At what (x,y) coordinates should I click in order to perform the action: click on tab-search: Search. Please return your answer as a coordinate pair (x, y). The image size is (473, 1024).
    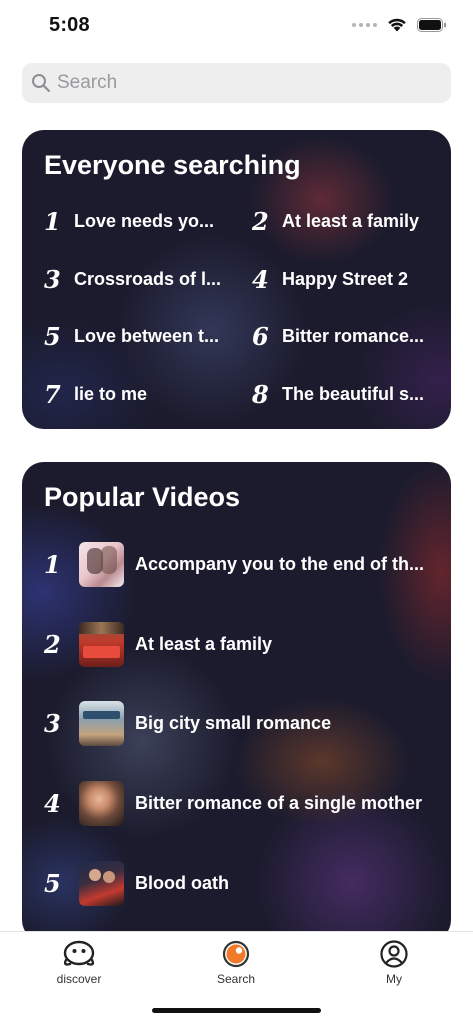
    Looking at the image, I should click on (236, 962).